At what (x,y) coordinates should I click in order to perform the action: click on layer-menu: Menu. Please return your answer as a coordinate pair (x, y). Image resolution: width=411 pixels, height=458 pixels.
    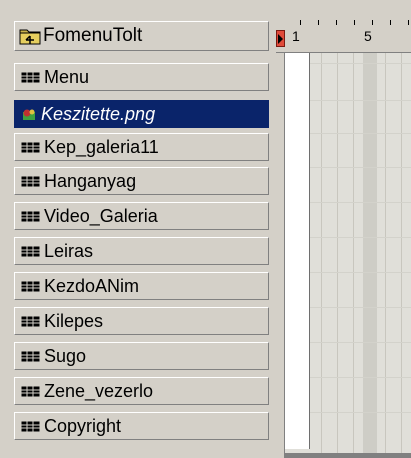
    Looking at the image, I should click on (141, 77).